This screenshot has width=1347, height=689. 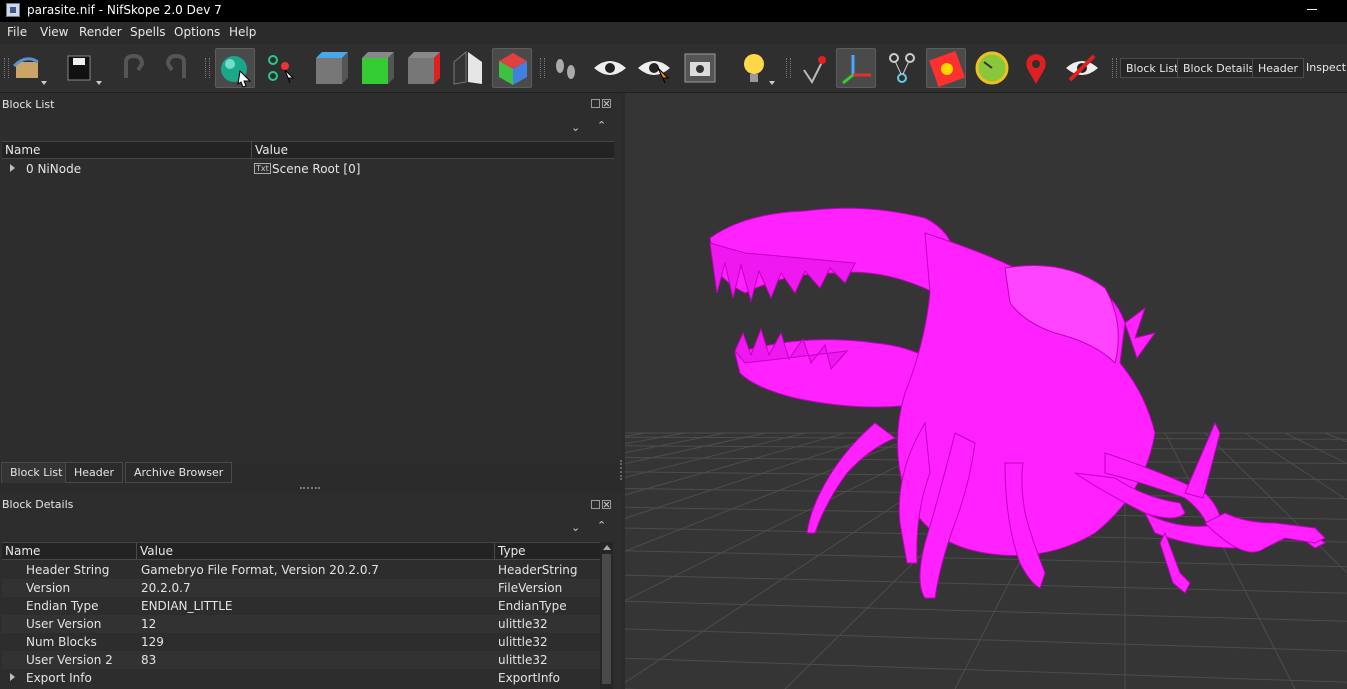 I want to click on field-value: 83, so click(x=149, y=660).